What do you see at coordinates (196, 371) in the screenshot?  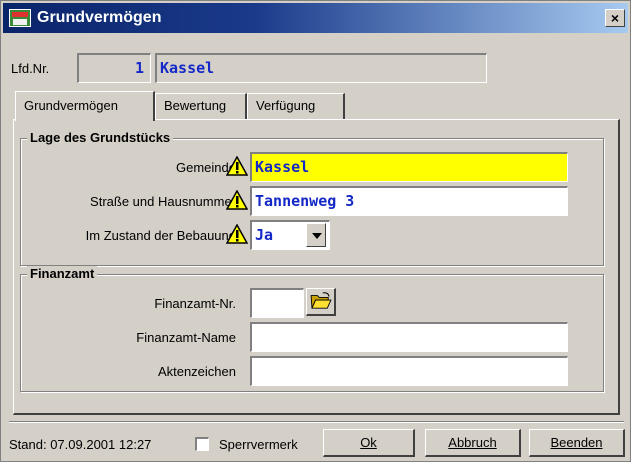 I see `aktenzeichen-label: Aktenzeichen` at bounding box center [196, 371].